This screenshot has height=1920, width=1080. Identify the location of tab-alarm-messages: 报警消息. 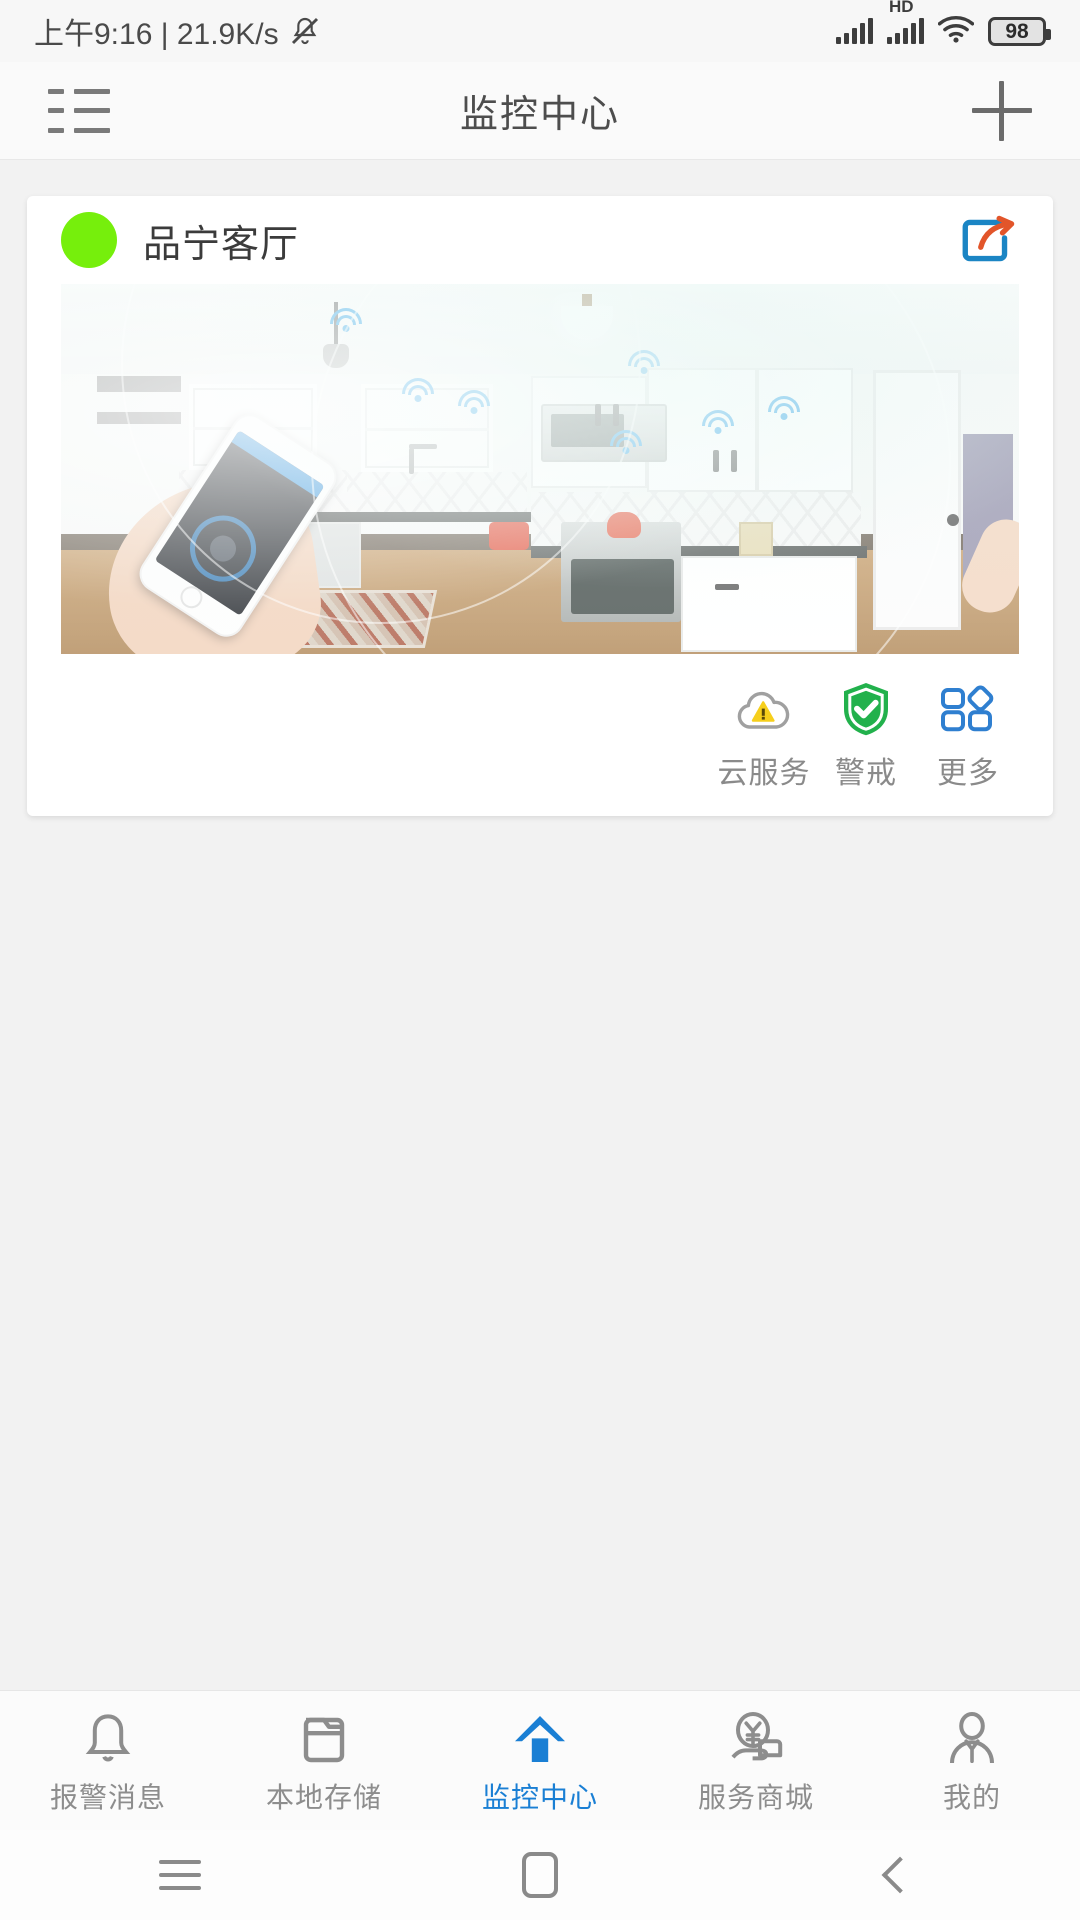
(108, 1761).